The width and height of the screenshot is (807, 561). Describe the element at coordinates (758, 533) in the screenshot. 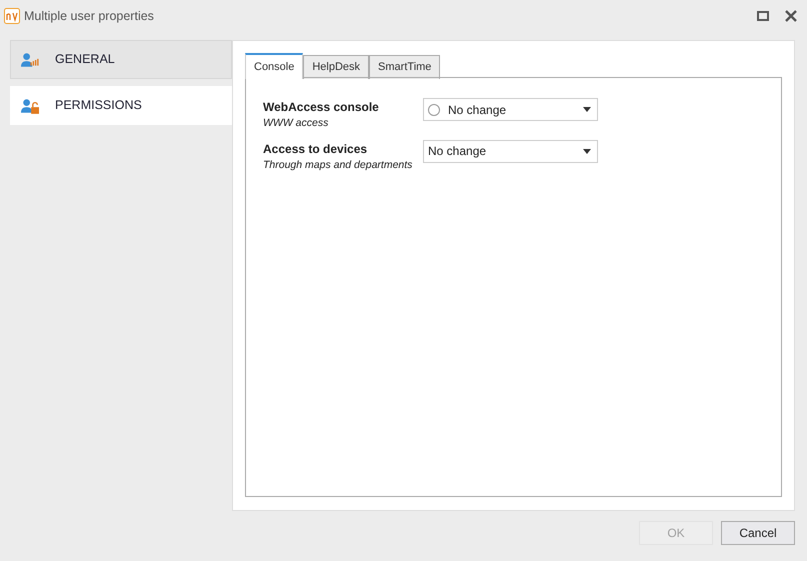

I see `dialog-button: Cancel` at that location.